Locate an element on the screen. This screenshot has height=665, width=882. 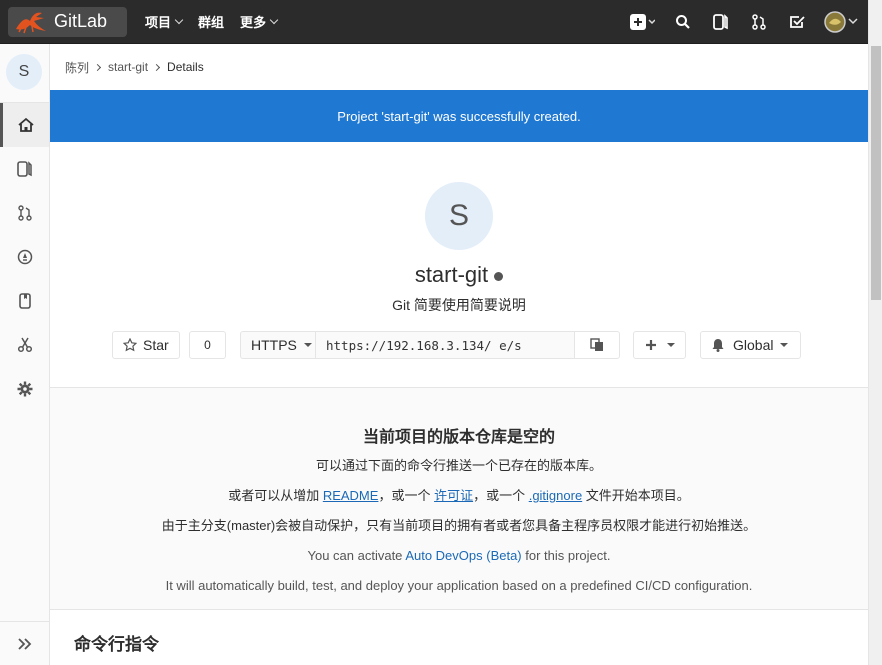
notification-label: Global is located at coordinates (753, 345).